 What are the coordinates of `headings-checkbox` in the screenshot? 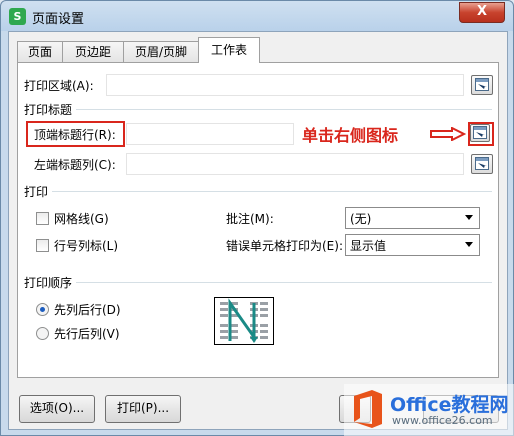 It's located at (42, 245).